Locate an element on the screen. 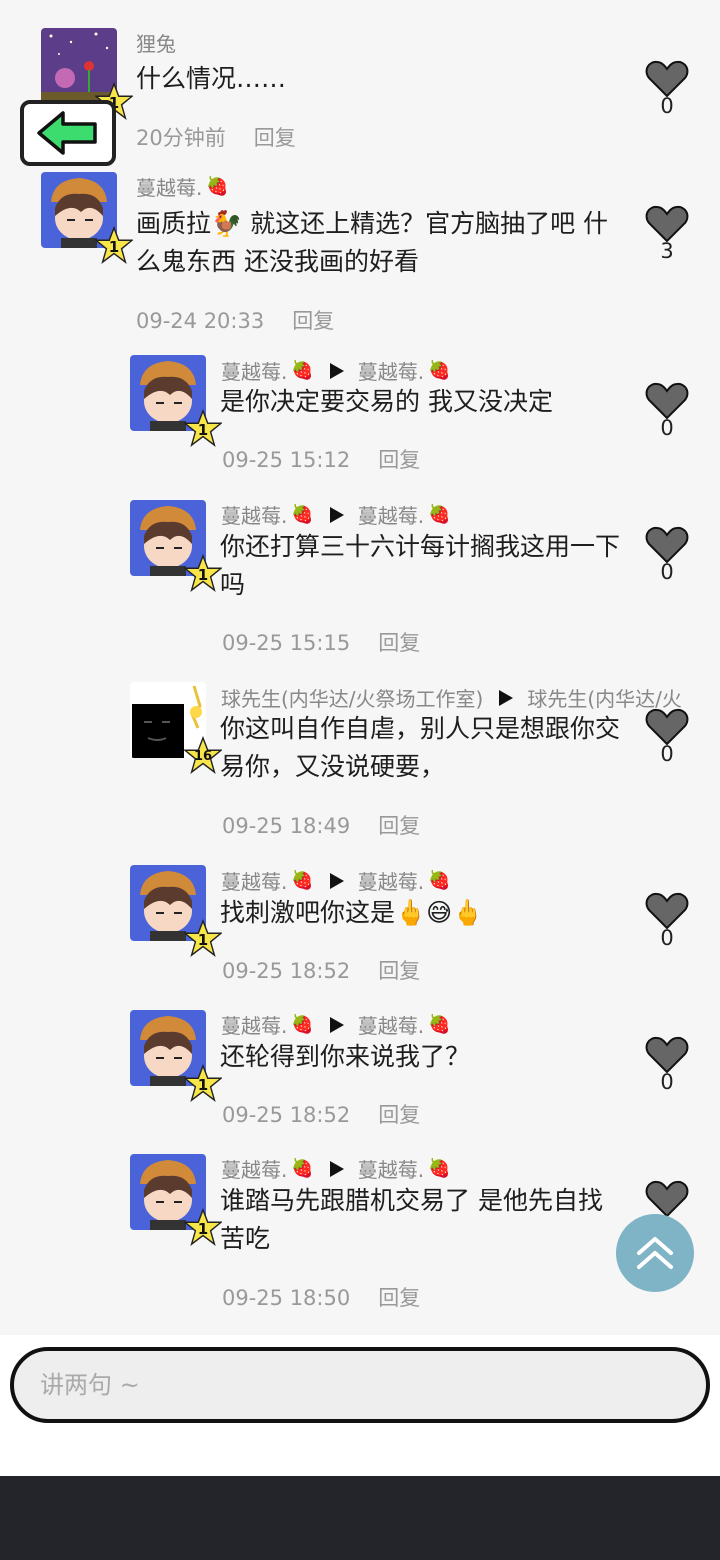  timestamp: 09-25 18:49 is located at coordinates (286, 826).